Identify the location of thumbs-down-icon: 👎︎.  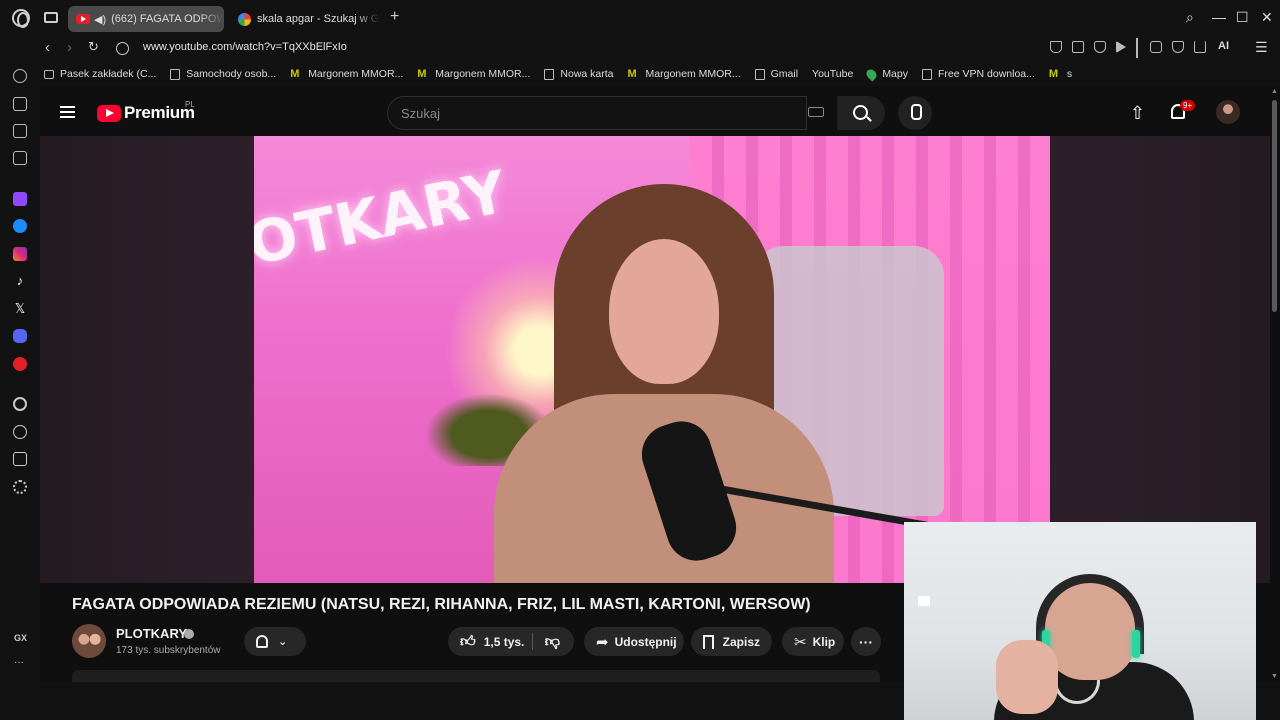
(552, 642).